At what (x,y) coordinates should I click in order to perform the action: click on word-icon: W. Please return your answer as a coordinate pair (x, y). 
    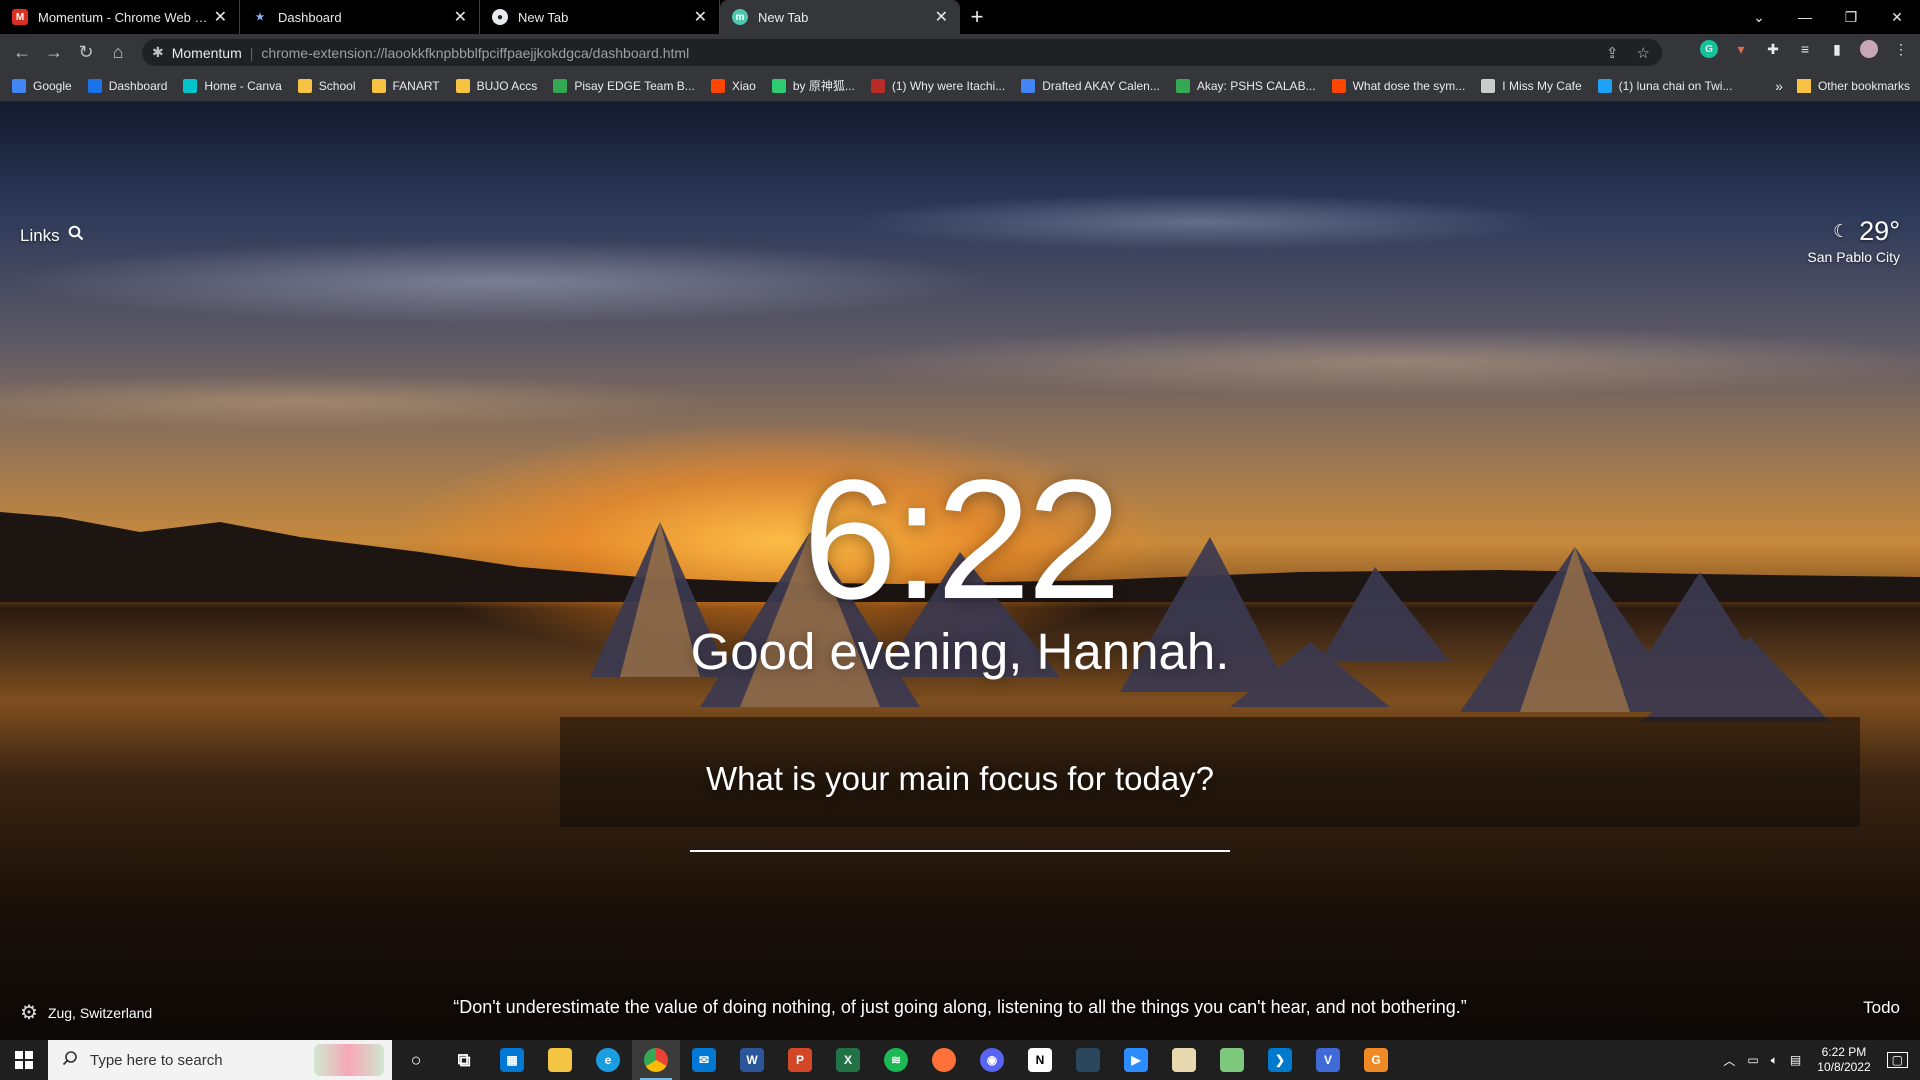
    Looking at the image, I should click on (752, 1060).